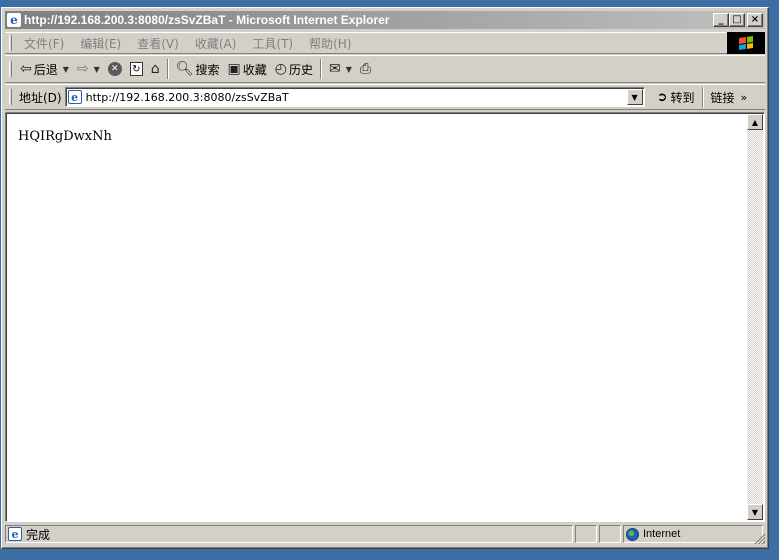  I want to click on globe-icon, so click(632, 534).